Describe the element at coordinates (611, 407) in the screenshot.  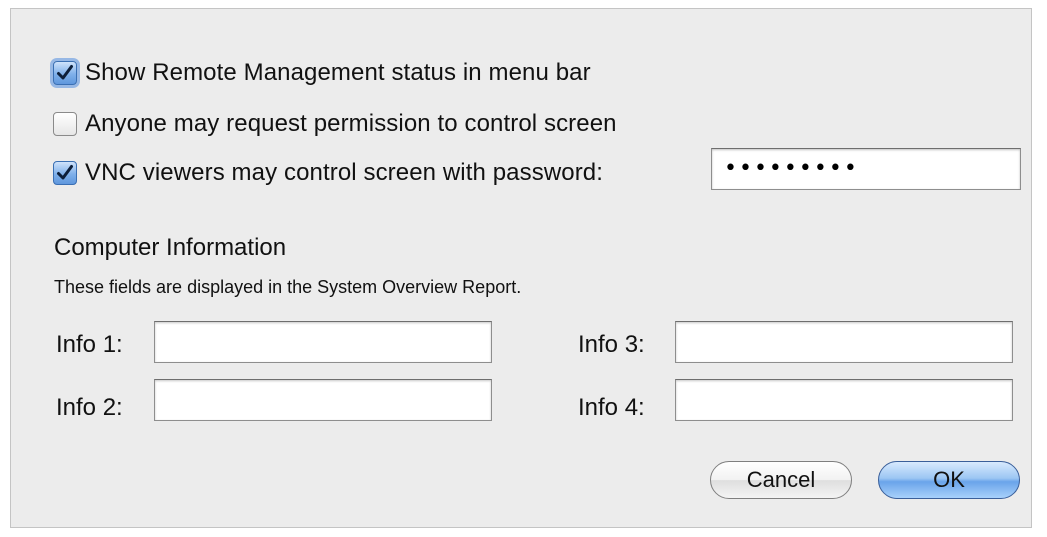
I see `info4-label: Info 4:` at that location.